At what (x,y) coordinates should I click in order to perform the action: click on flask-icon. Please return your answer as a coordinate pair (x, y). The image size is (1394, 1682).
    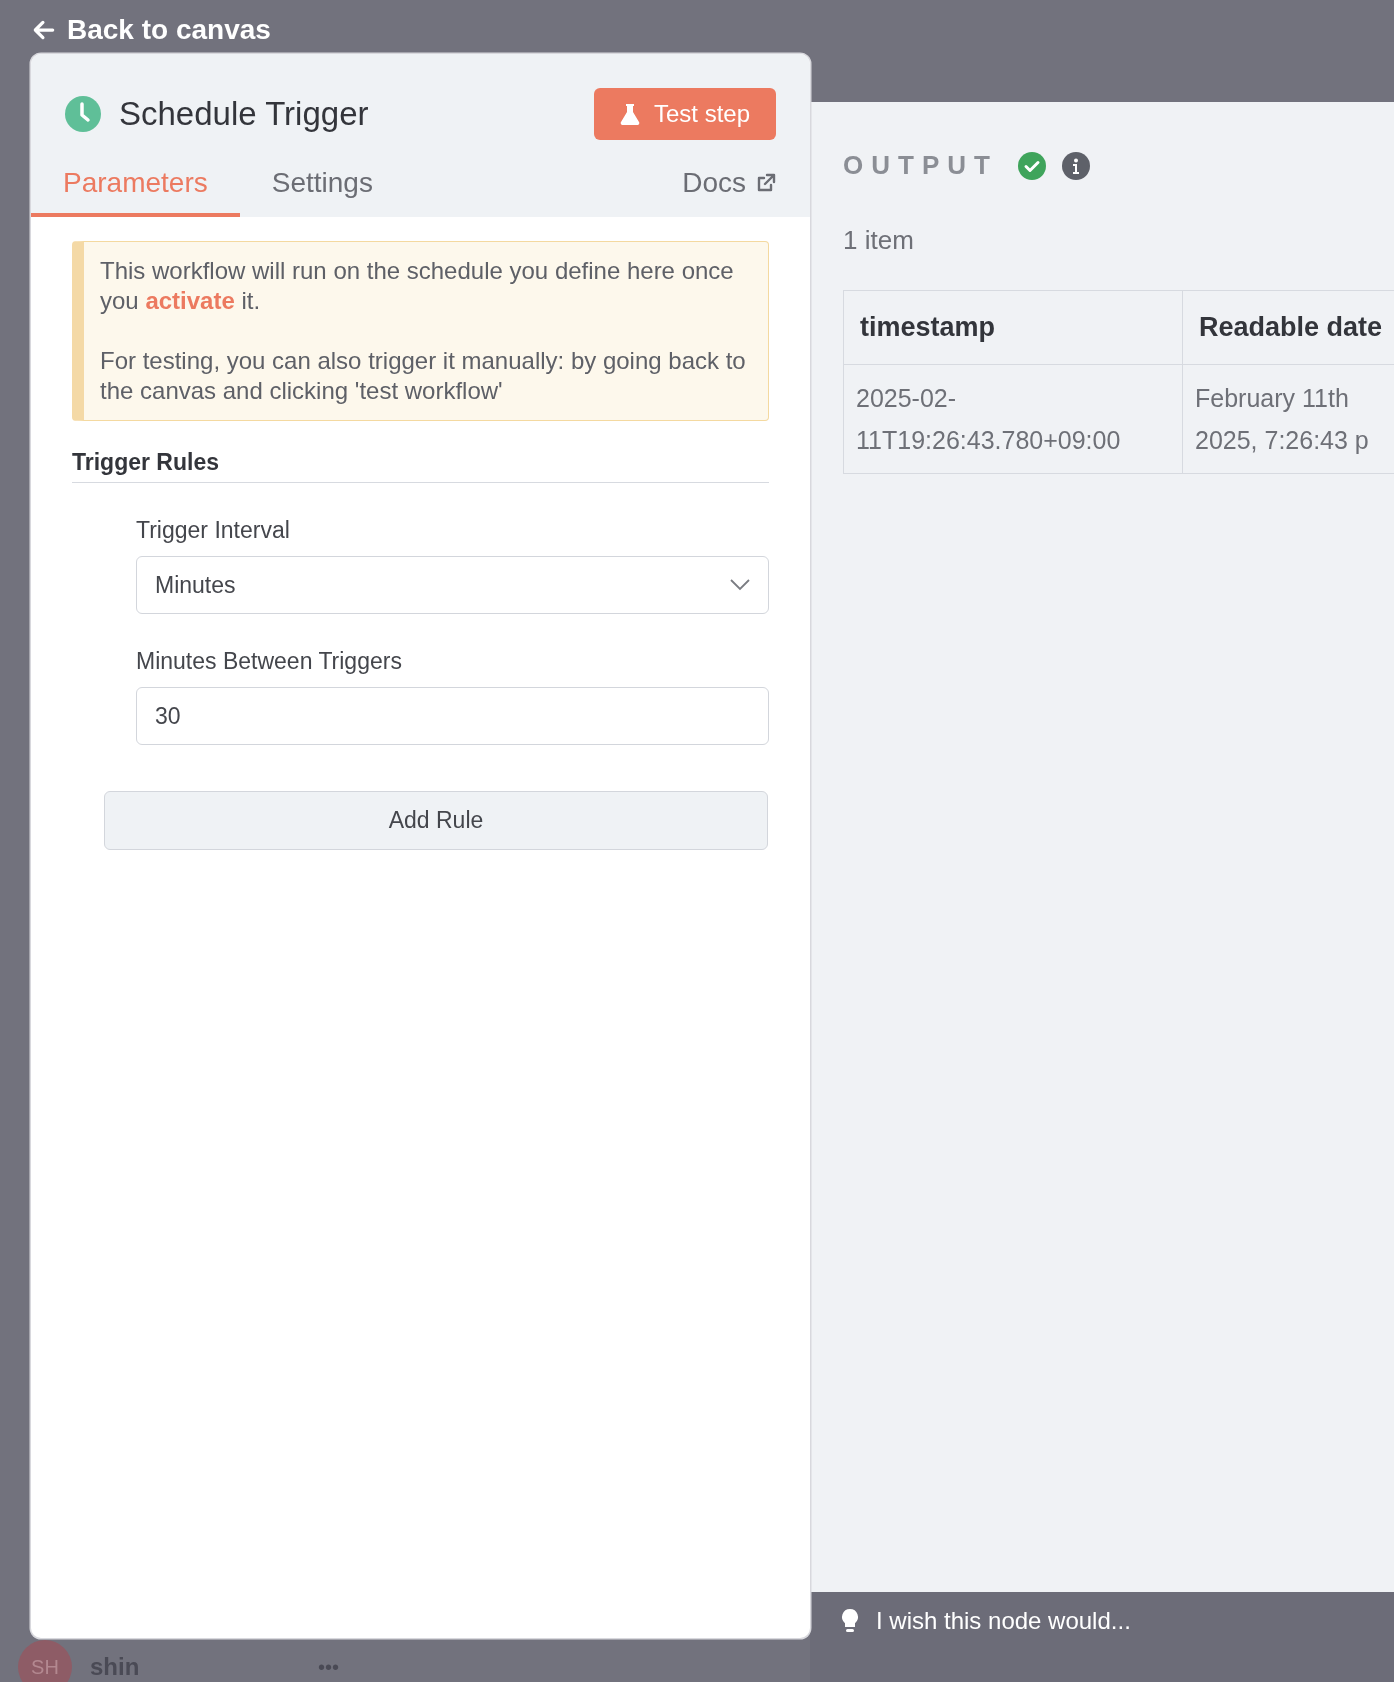
    Looking at the image, I should click on (629, 114).